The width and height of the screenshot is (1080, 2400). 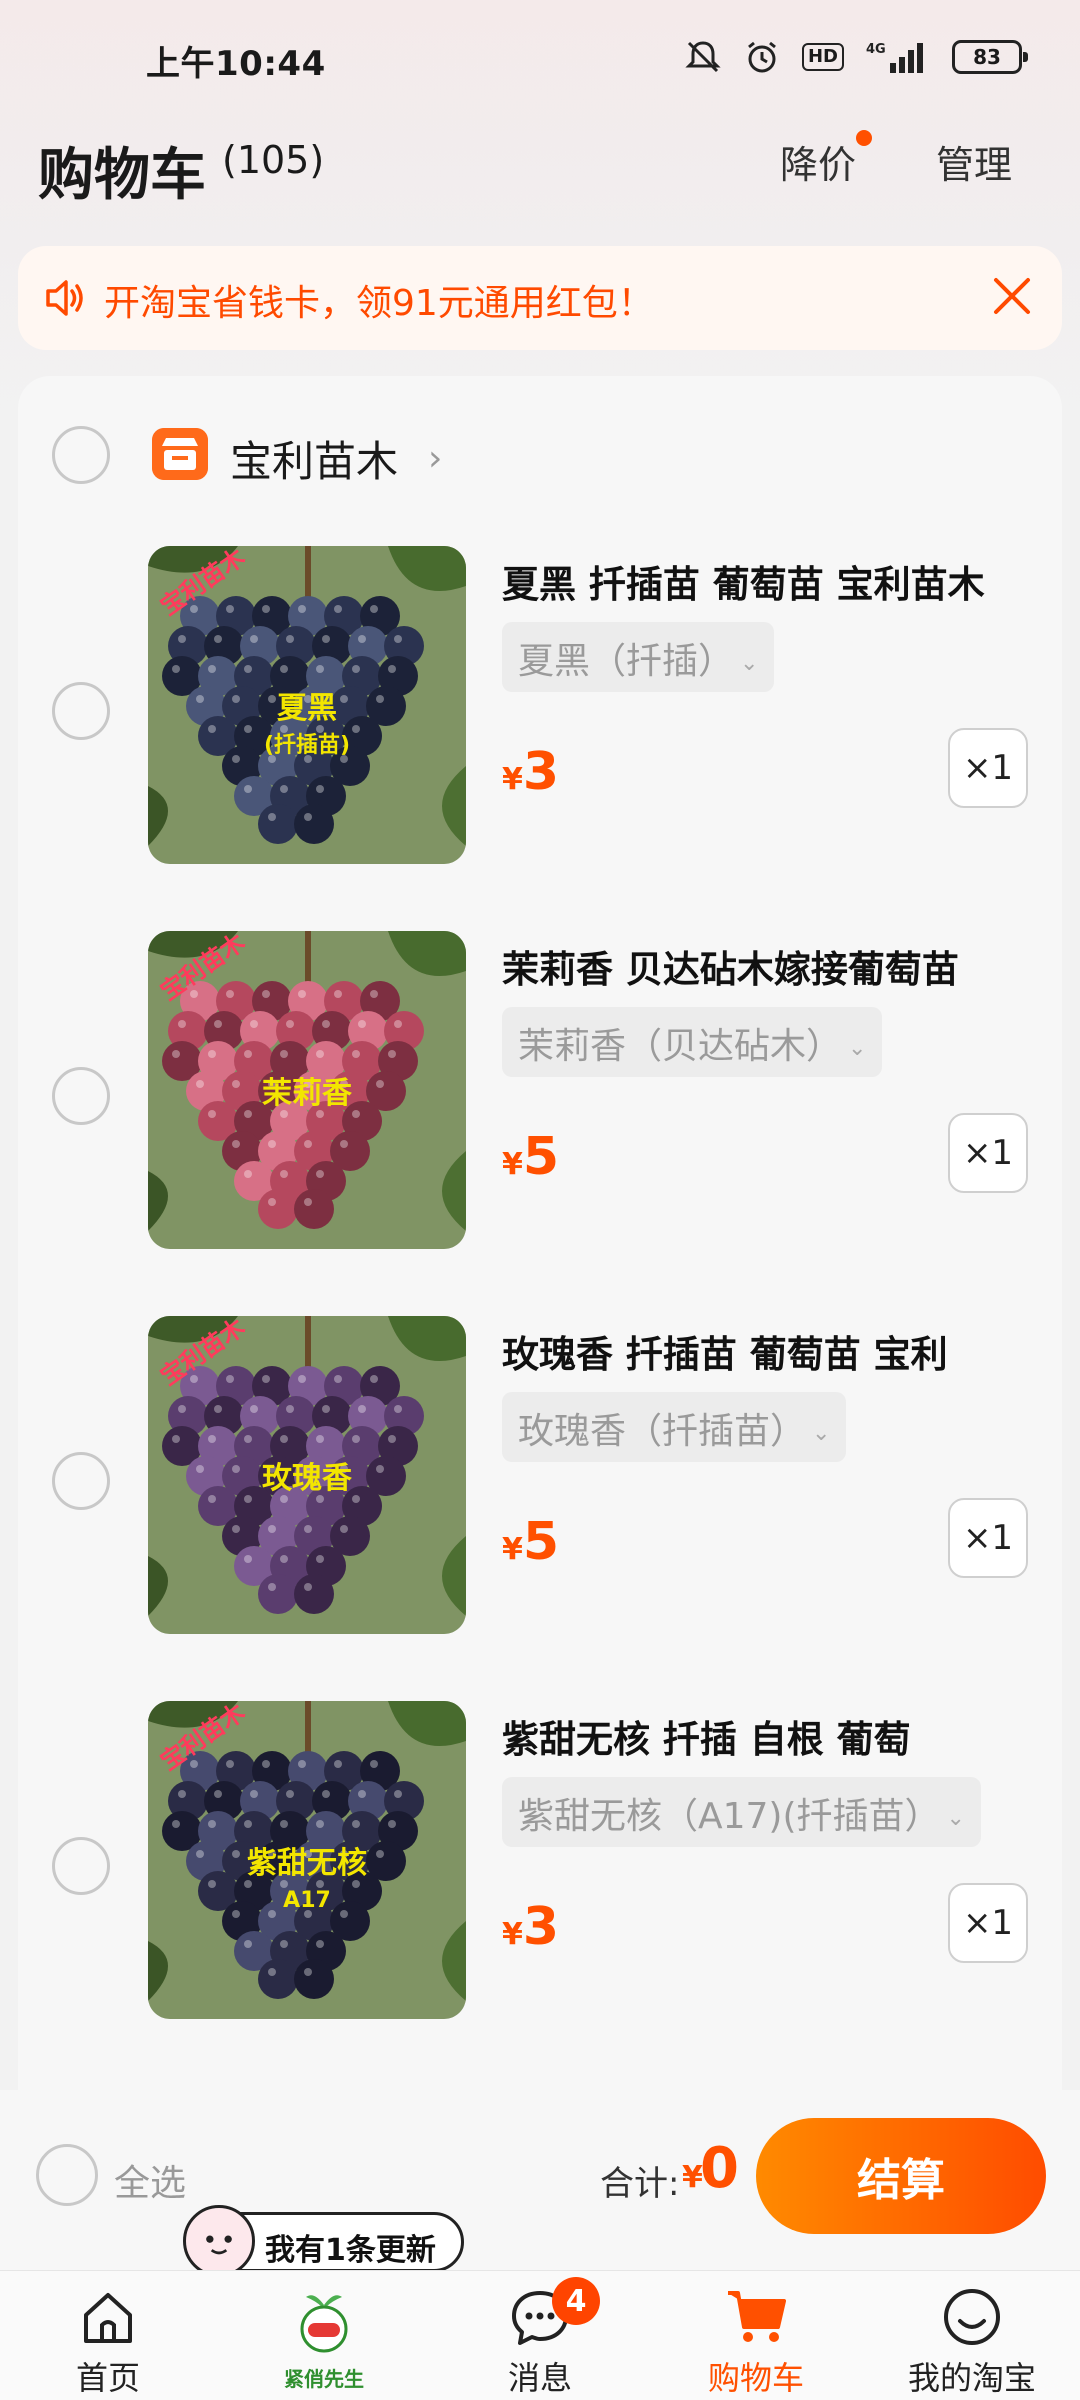 I want to click on sku-text: 夏黑（扦插）, so click(x=626, y=661).